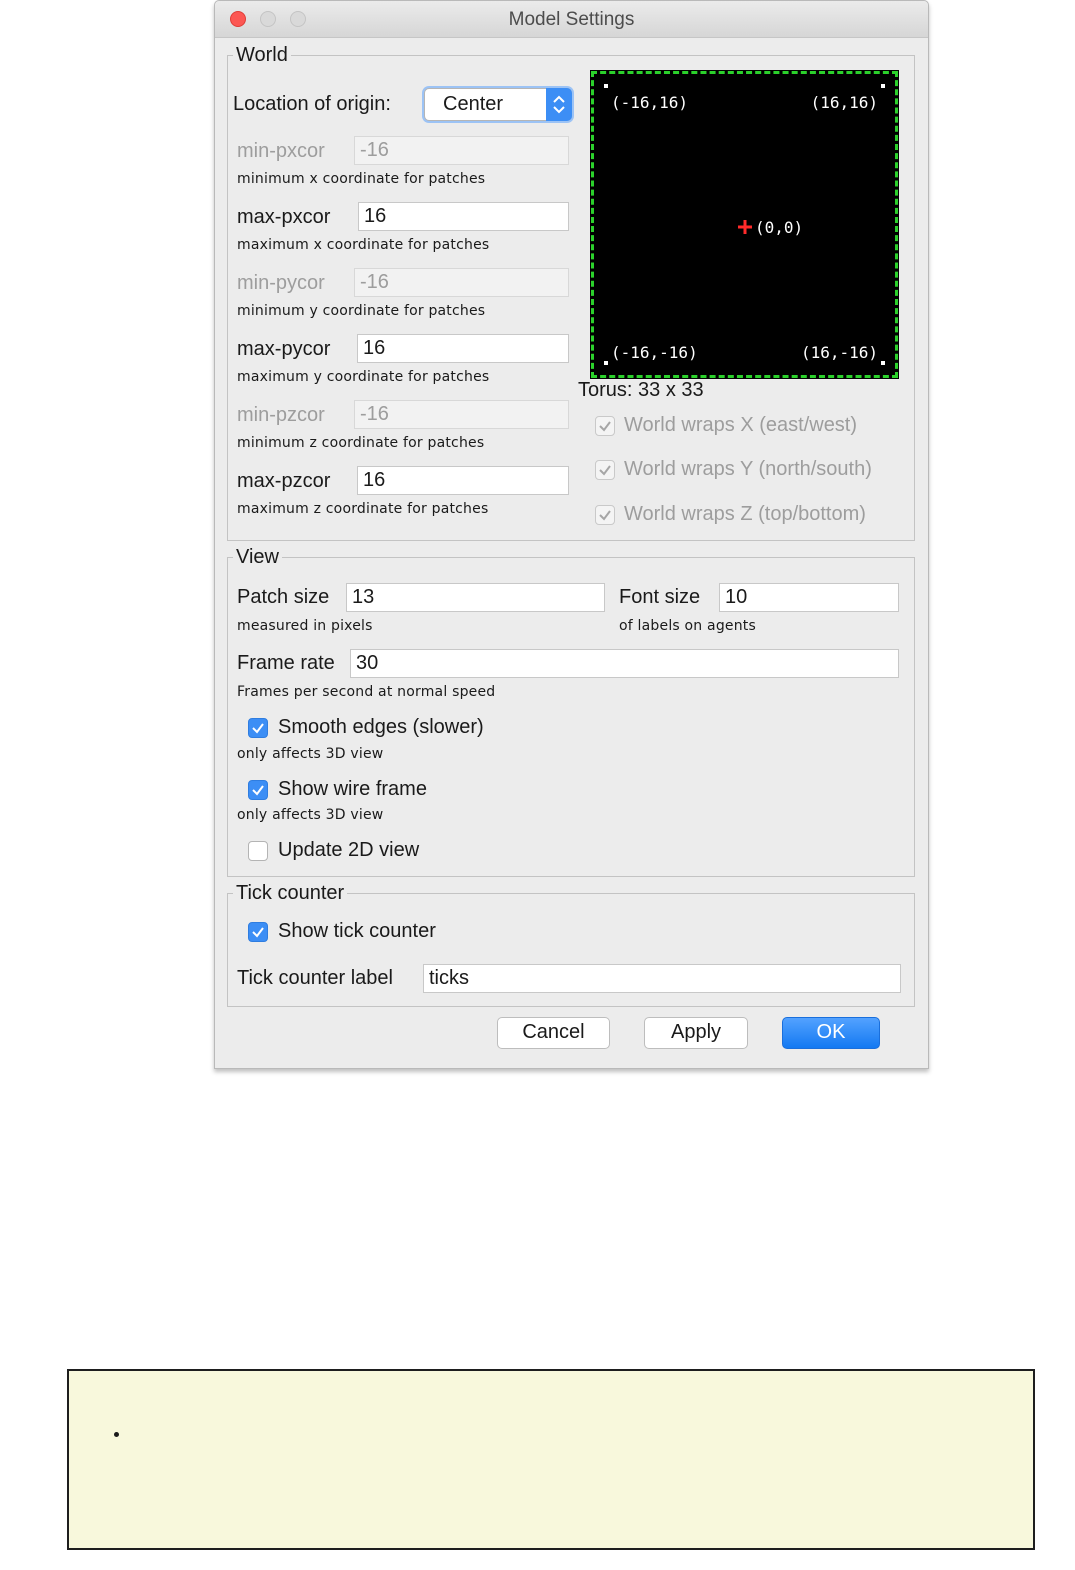 This screenshot has height=1570, width=1075. I want to click on wire-frame-checkbox, so click(258, 790).